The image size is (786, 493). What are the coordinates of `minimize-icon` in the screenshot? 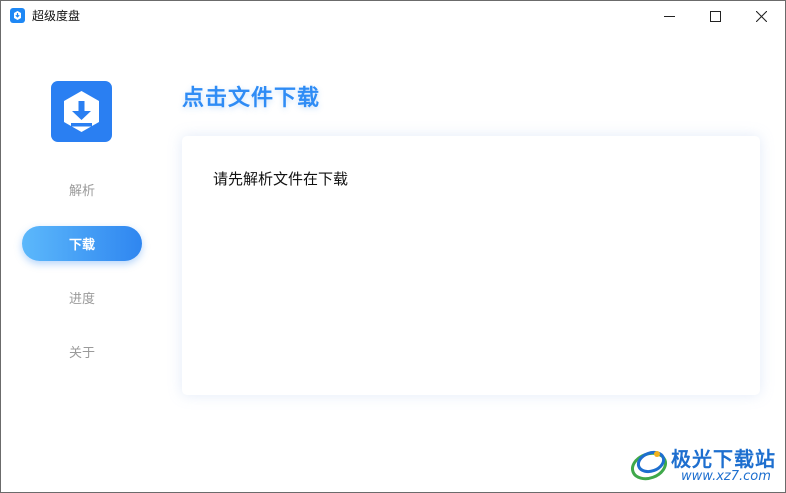 It's located at (669, 16).